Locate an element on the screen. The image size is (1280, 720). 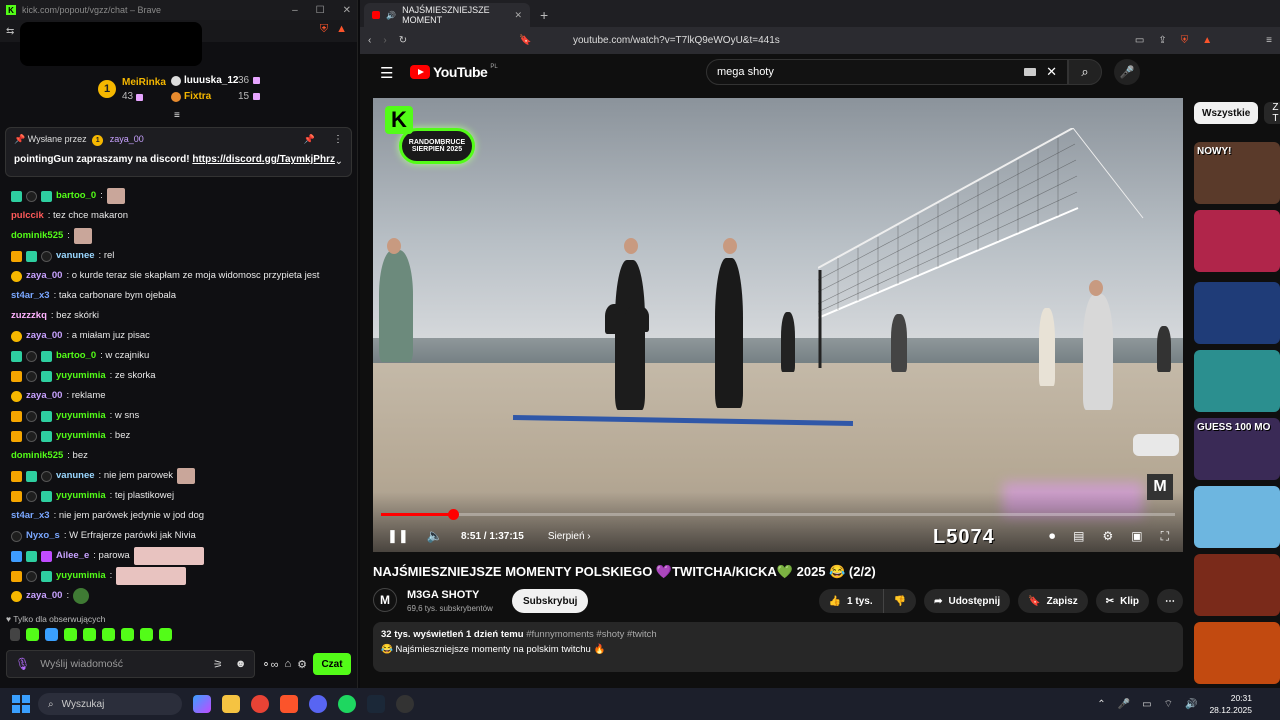
file-explorer-icon is located at coordinates (231, 704).